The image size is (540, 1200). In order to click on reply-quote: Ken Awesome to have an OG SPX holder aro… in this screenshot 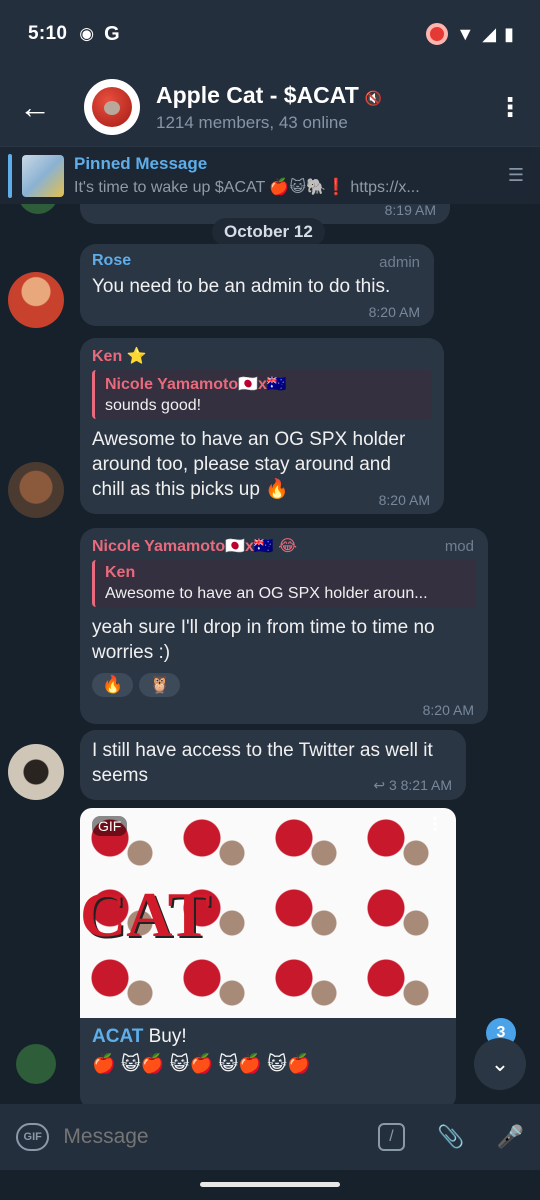, I will do `click(284, 583)`.